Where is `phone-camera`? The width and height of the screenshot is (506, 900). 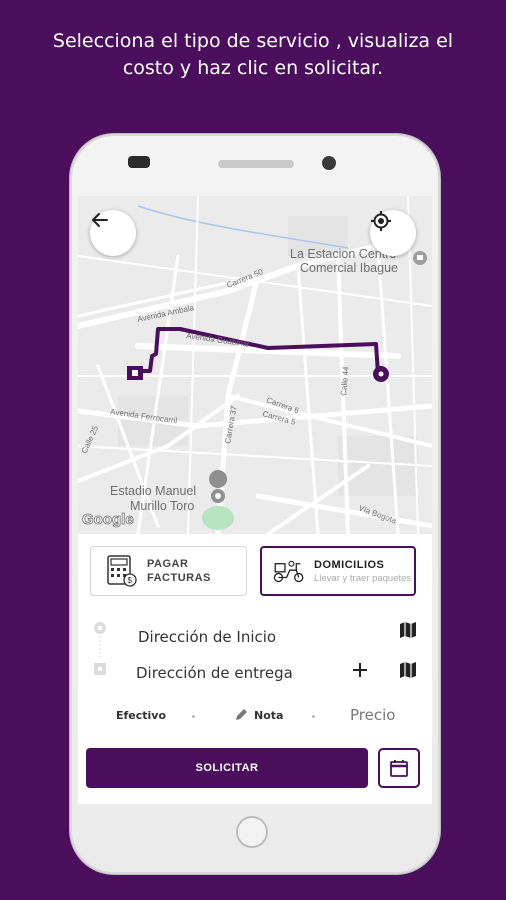
phone-camera is located at coordinates (329, 163).